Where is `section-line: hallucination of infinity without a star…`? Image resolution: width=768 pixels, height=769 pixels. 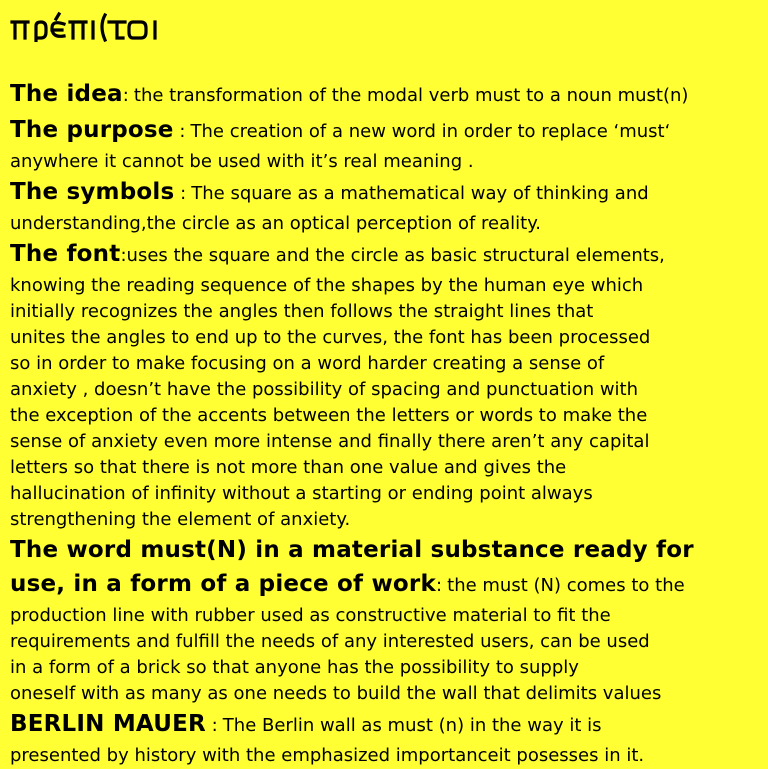
section-line: hallucination of infinity without a star… is located at coordinates (301, 493).